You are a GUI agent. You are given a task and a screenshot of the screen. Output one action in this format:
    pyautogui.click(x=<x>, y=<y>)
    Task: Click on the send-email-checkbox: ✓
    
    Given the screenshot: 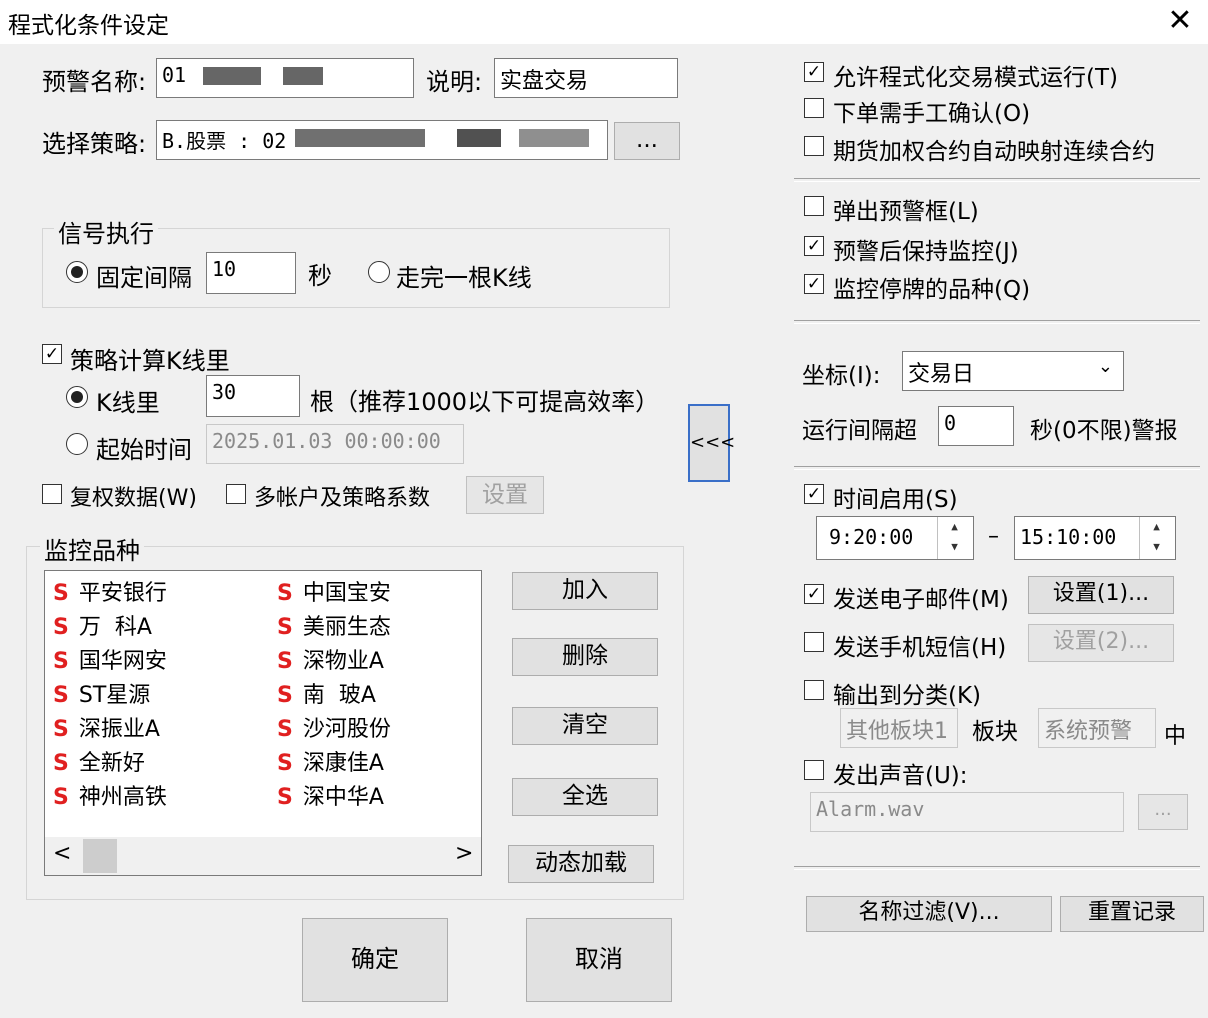 What is the action you would take?
    pyautogui.click(x=814, y=594)
    